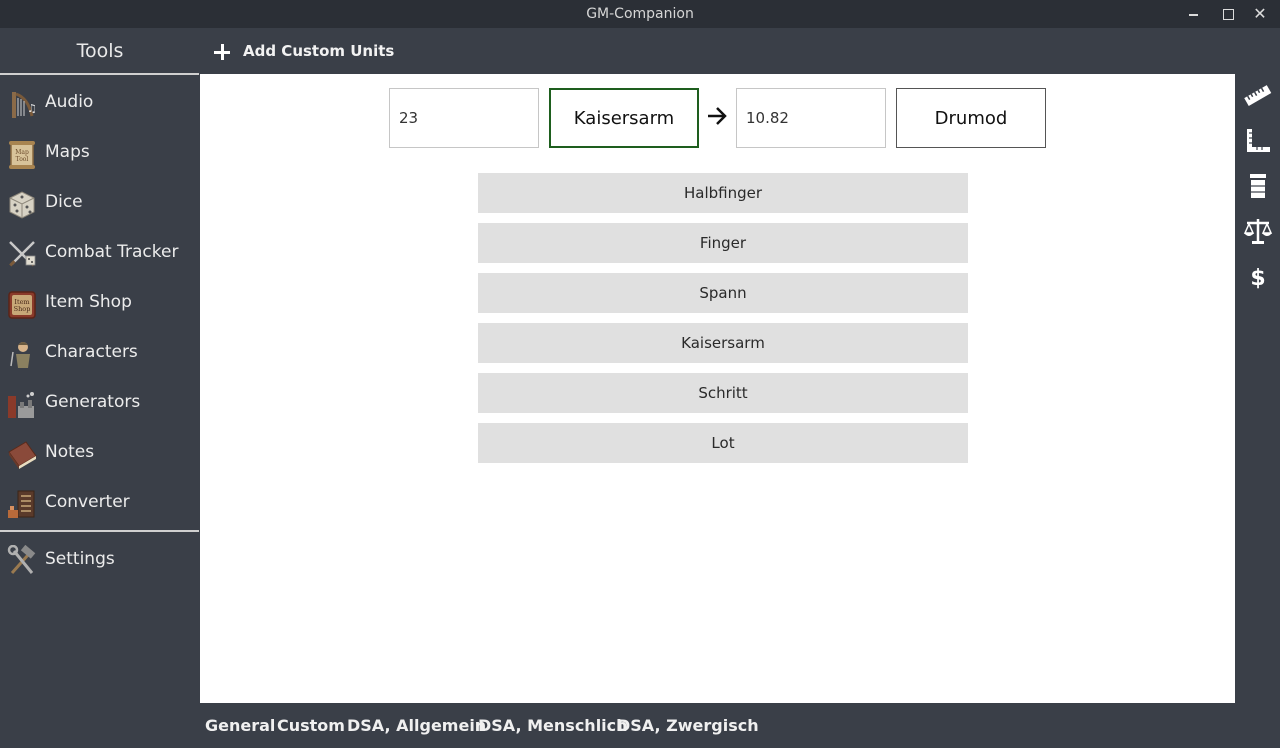  Describe the element at coordinates (69, 102) in the screenshot. I see `sidebar-item-label: Audio` at that location.